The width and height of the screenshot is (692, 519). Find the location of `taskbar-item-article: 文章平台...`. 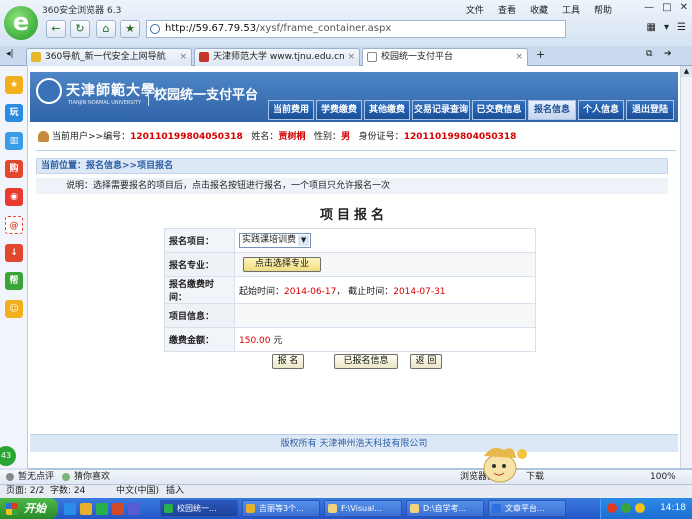

taskbar-item-article: 文章平台... is located at coordinates (527, 508).